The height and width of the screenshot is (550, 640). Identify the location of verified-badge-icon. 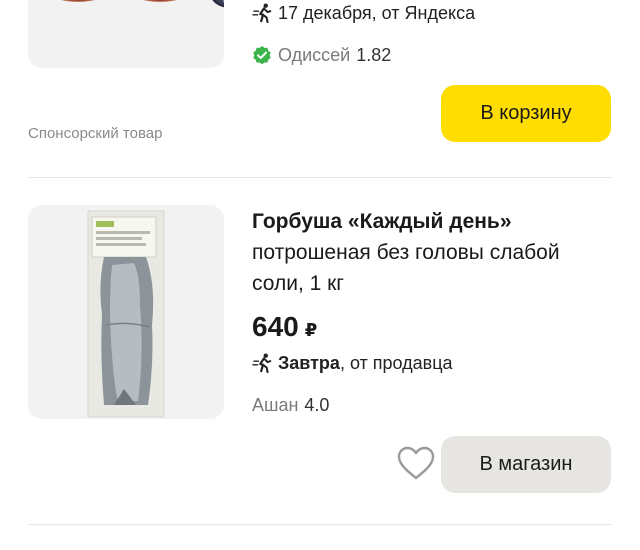
(262, 55).